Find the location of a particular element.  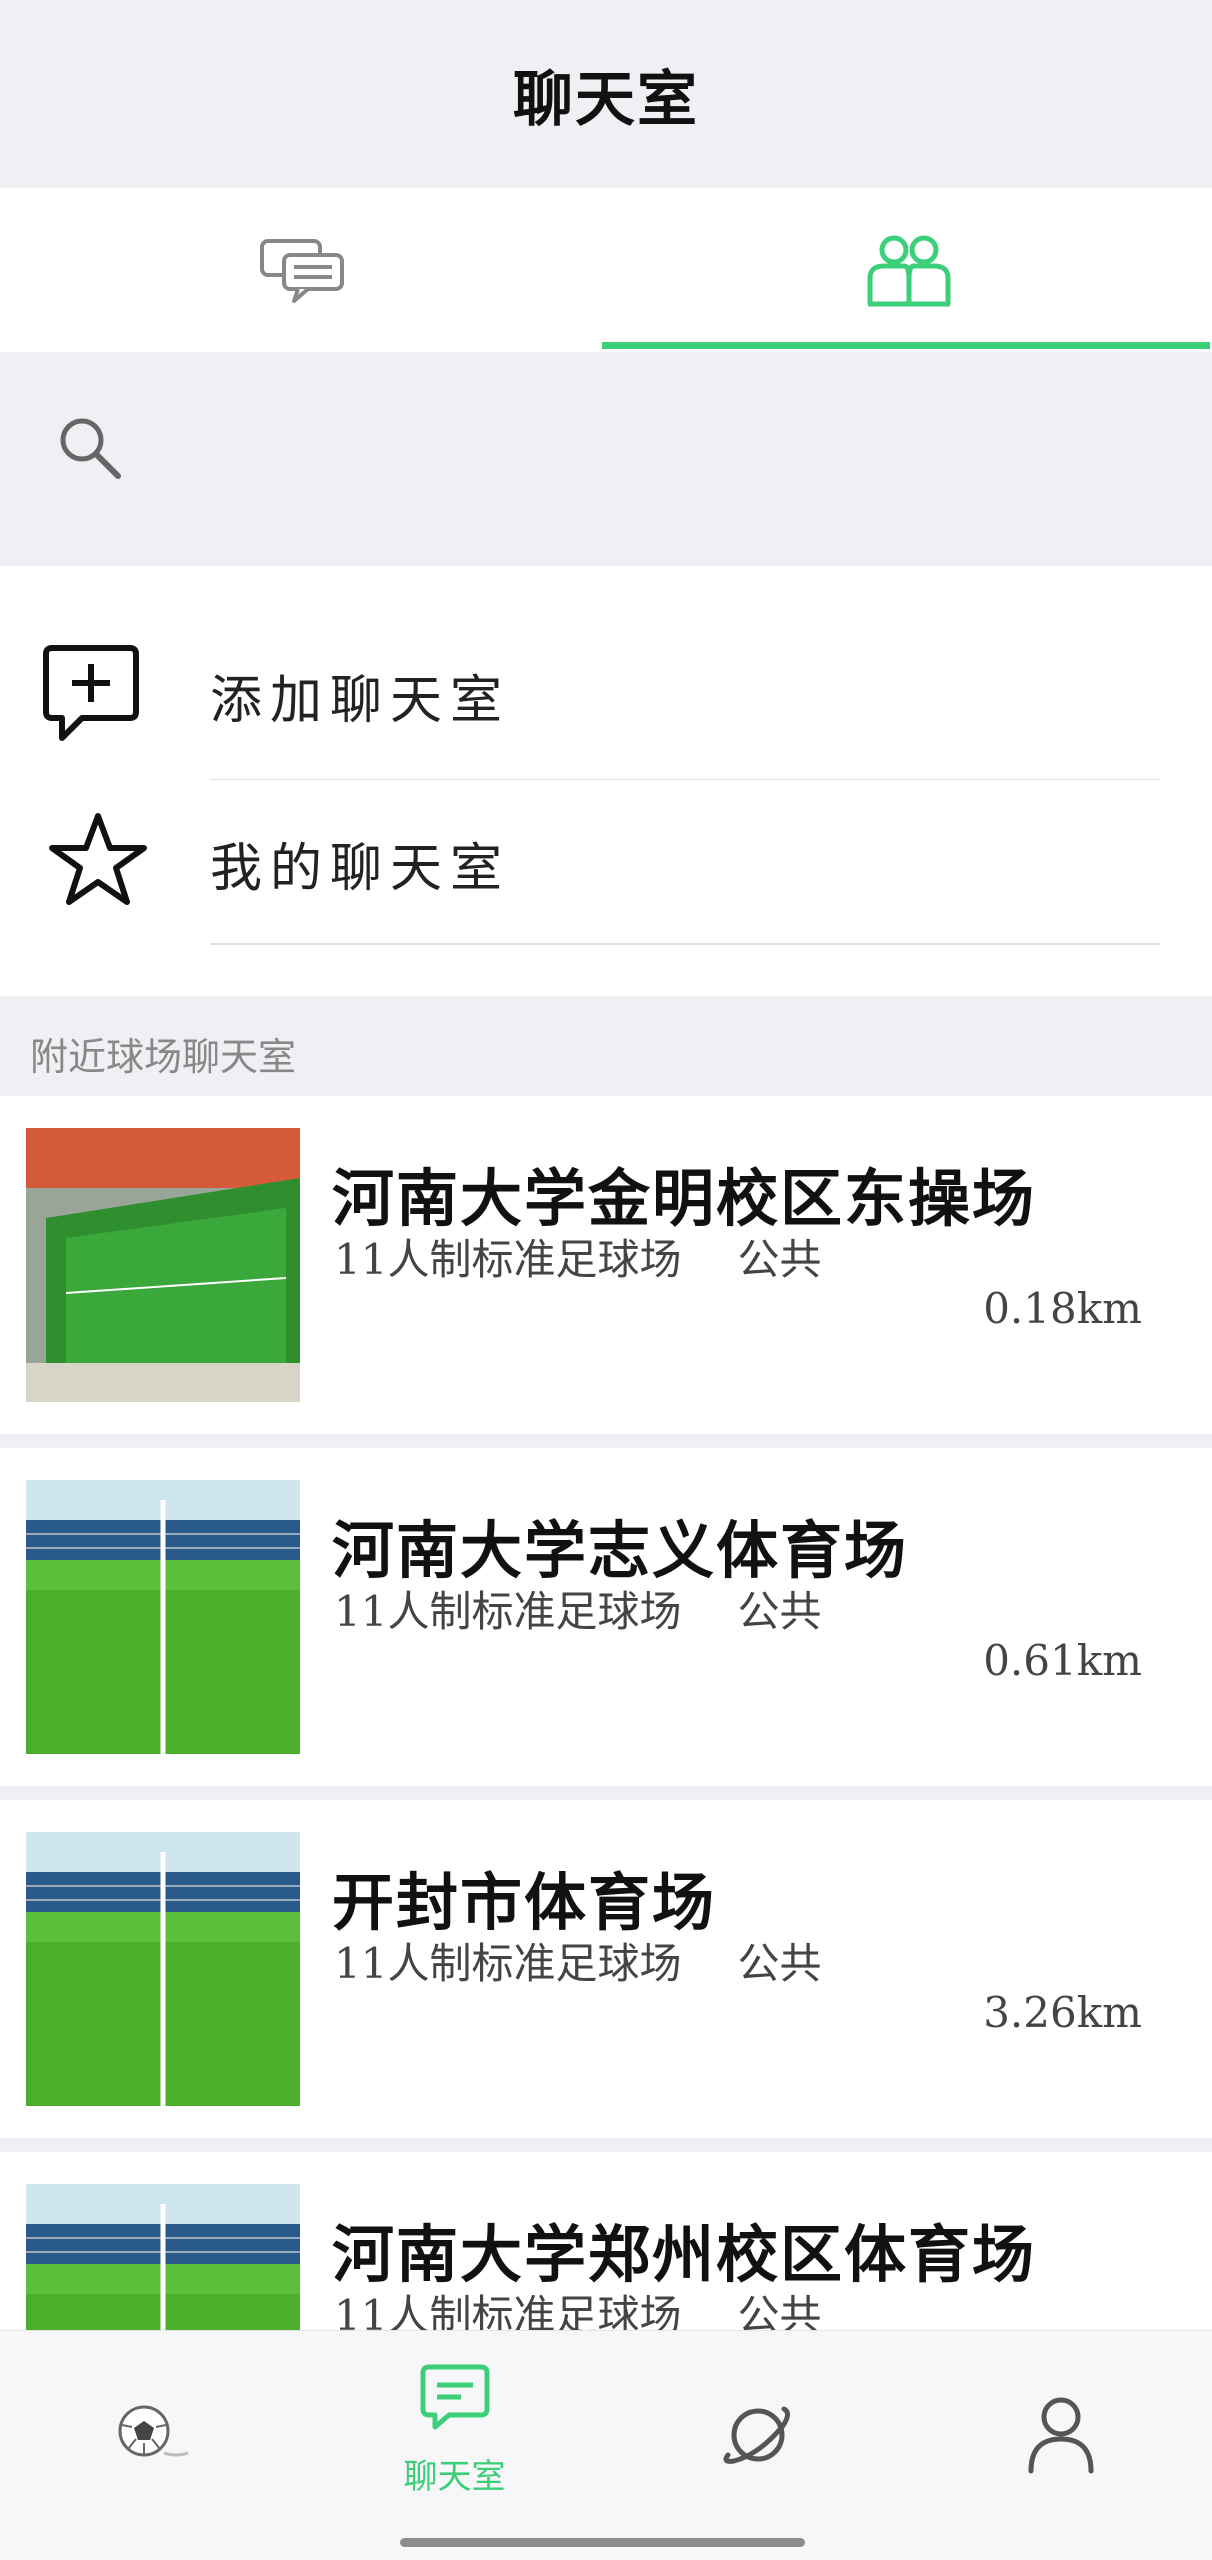

stadium-name: 河南大学金明校区东操场 is located at coordinates (684, 1198).